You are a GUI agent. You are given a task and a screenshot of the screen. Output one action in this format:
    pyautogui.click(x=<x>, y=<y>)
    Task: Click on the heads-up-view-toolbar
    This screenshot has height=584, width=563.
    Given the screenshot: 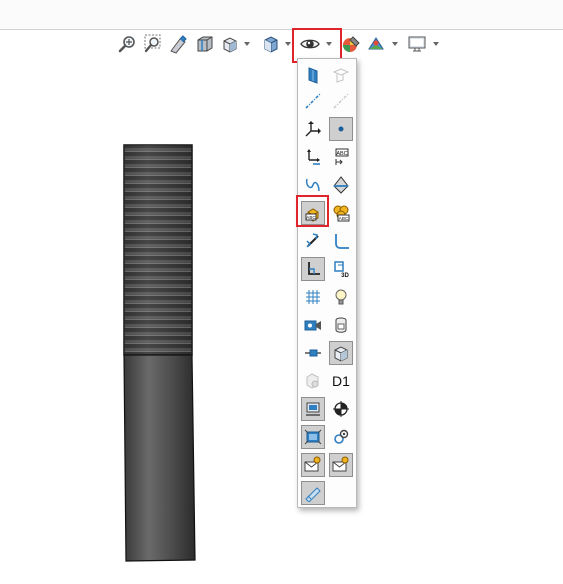 What is the action you would take?
    pyautogui.click(x=281, y=45)
    